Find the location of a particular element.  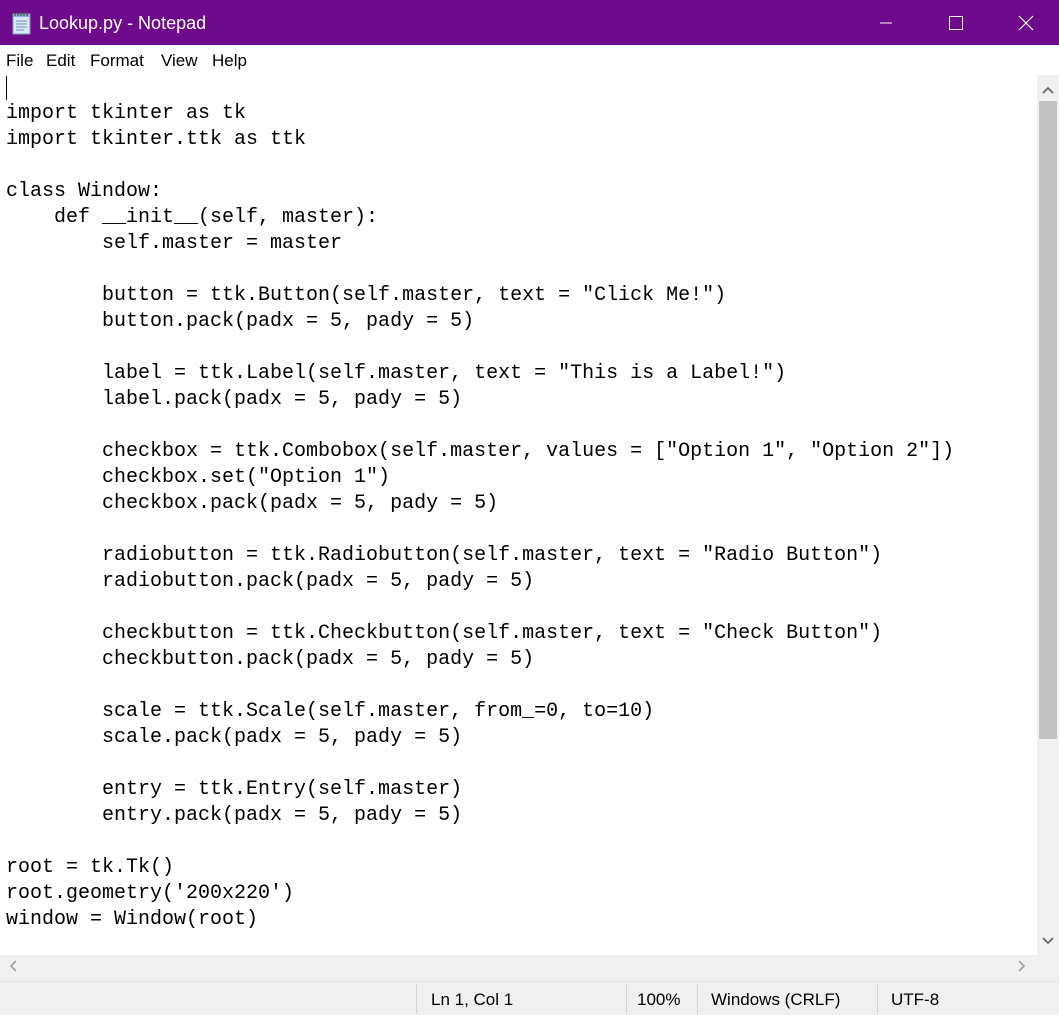

scroll-down-button is located at coordinates (1048, 941).